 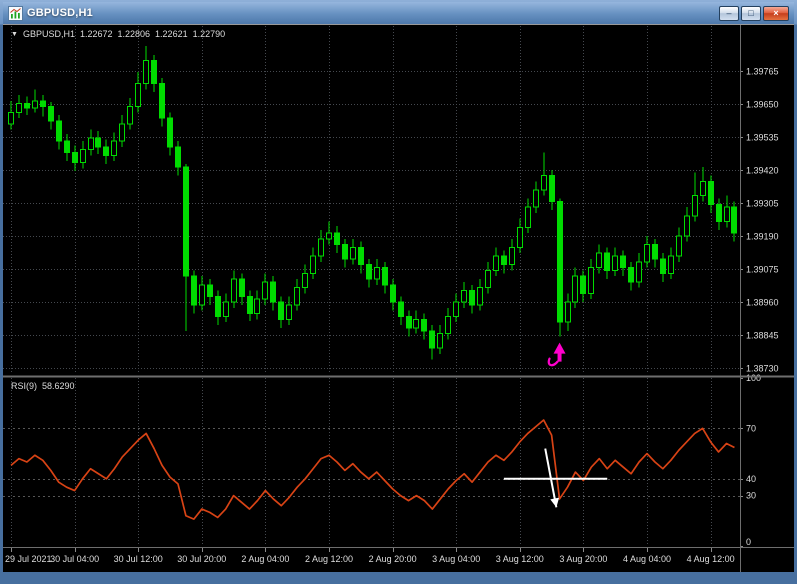 What do you see at coordinates (15, 13) in the screenshot?
I see `chart-window-icon` at bounding box center [15, 13].